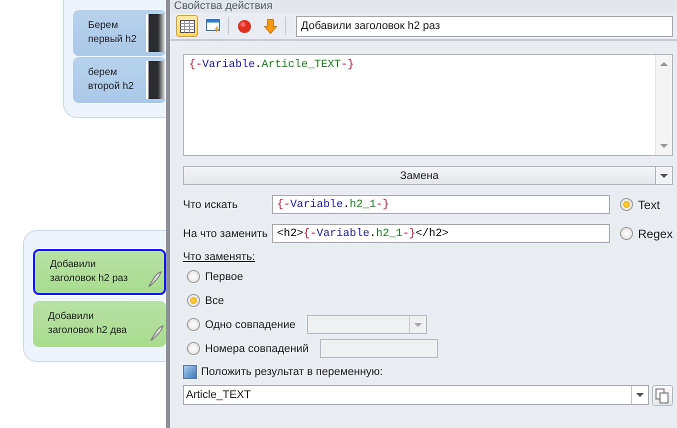 The height and width of the screenshot is (428, 677). Describe the element at coordinates (416, 395) in the screenshot. I see `variable-dropdown: Article_TEXT` at that location.